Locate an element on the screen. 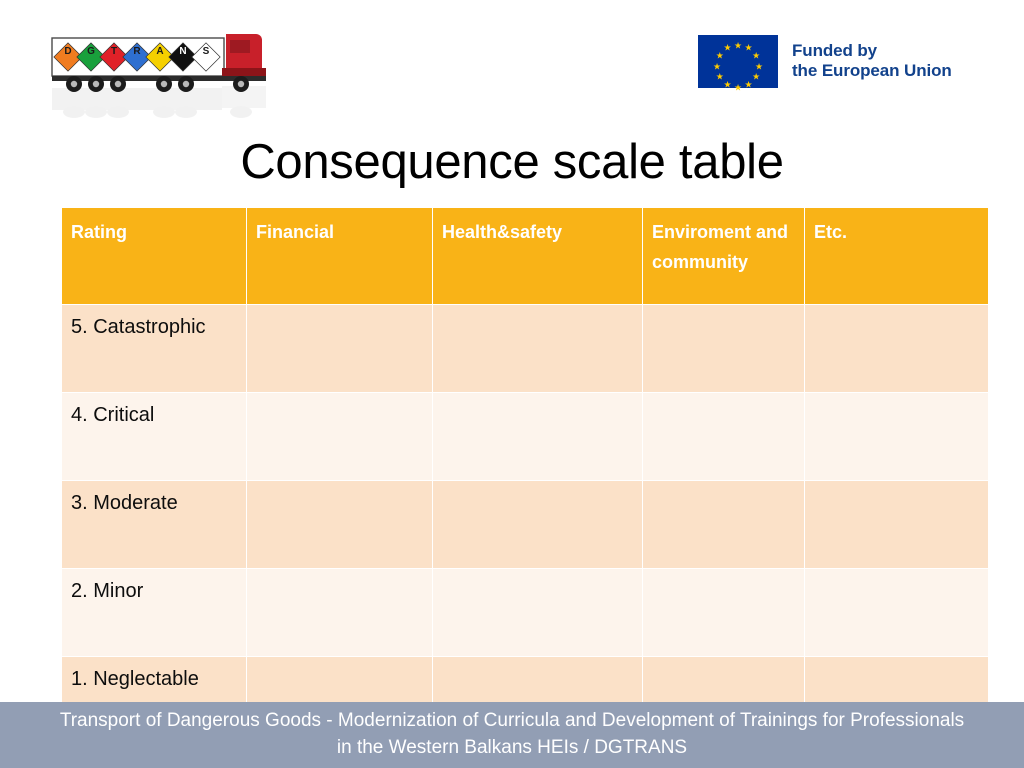  column-header-etc: Etc. is located at coordinates (896, 256).